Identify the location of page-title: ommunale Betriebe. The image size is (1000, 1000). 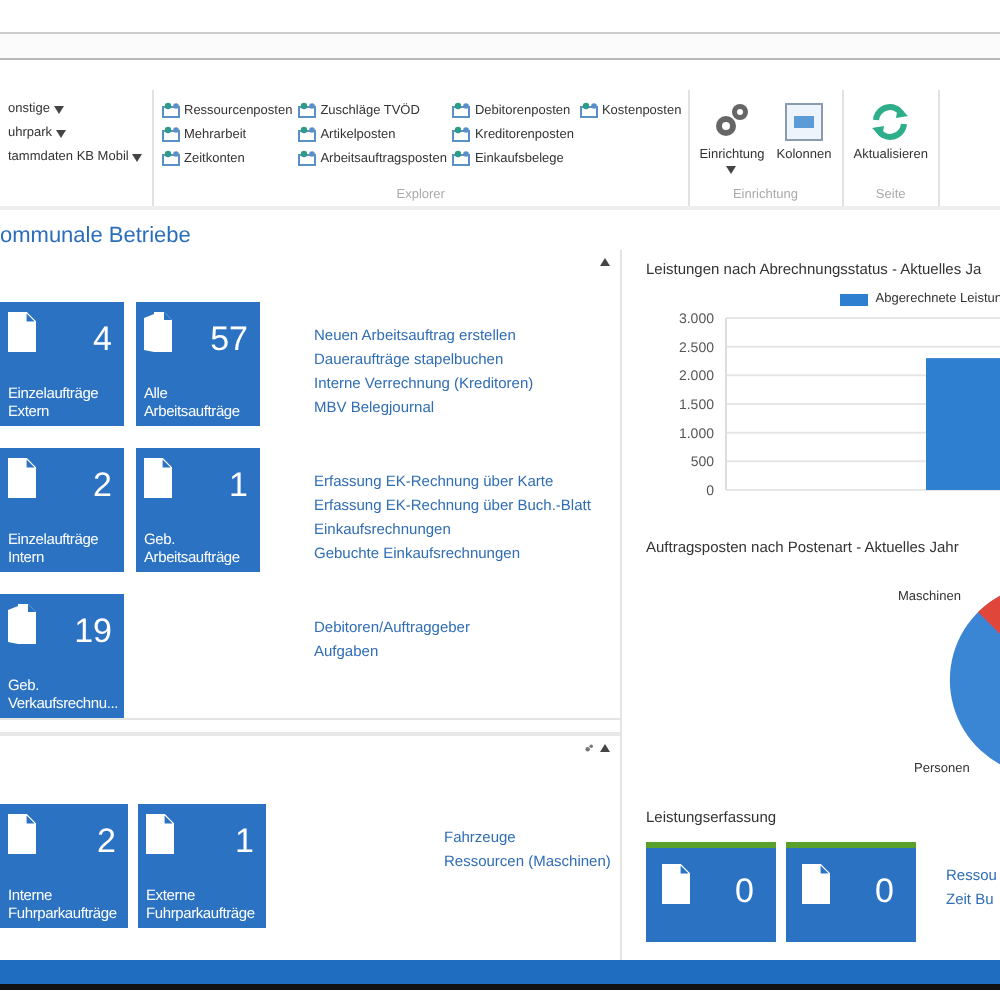
(96, 237).